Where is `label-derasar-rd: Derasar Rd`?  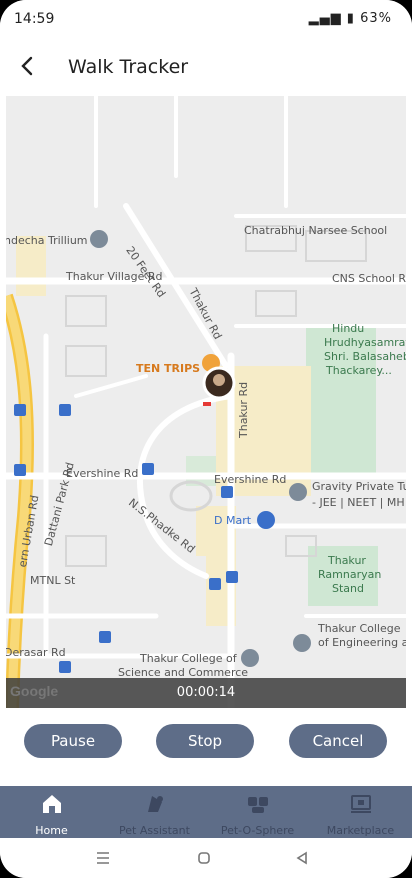 label-derasar-rd: Derasar Rd is located at coordinates (36, 652).